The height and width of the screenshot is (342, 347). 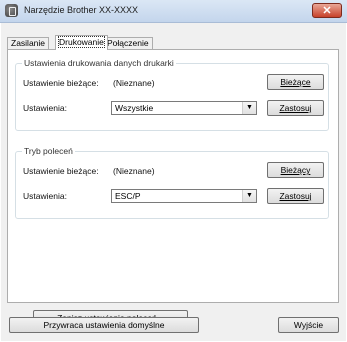 I want to click on tab-zasilanie: Zasilanie, so click(x=28, y=43).